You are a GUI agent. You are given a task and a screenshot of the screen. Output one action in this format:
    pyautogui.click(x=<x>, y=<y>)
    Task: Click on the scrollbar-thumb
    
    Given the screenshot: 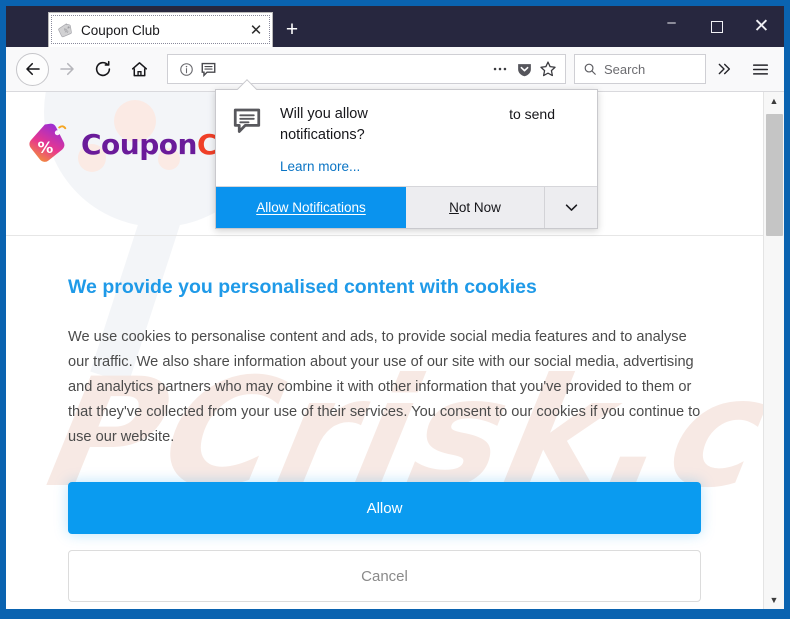 What is the action you would take?
    pyautogui.click(x=774, y=175)
    